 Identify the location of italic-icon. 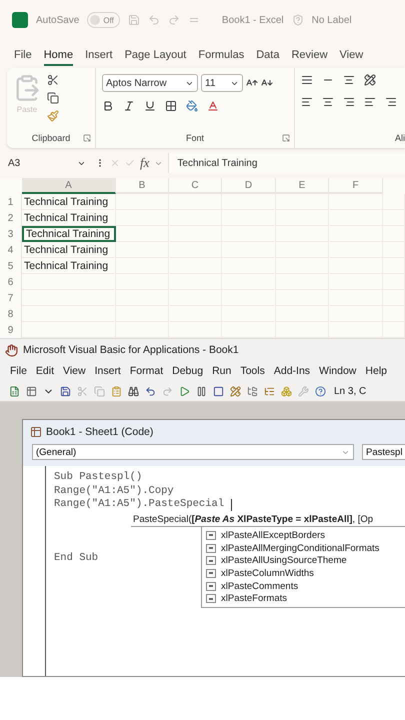
(129, 106).